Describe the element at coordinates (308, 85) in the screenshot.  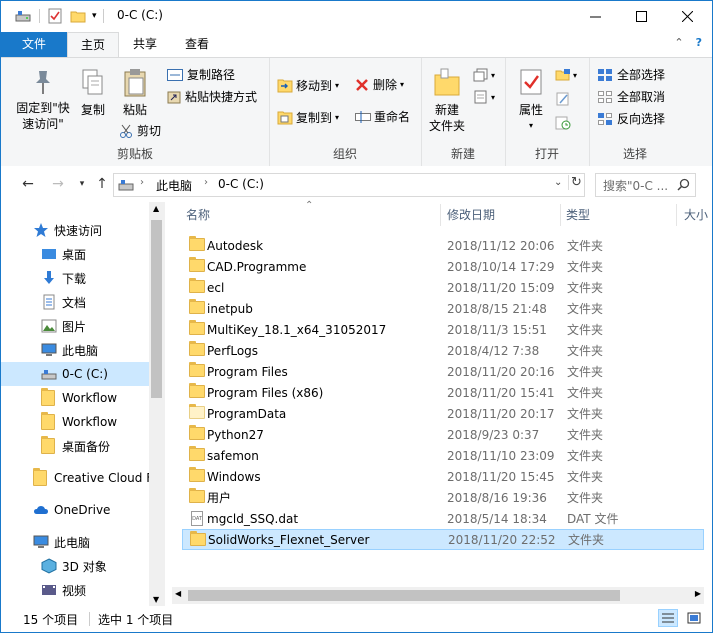
I see `move-to-button: 移动到 ▾` at that location.